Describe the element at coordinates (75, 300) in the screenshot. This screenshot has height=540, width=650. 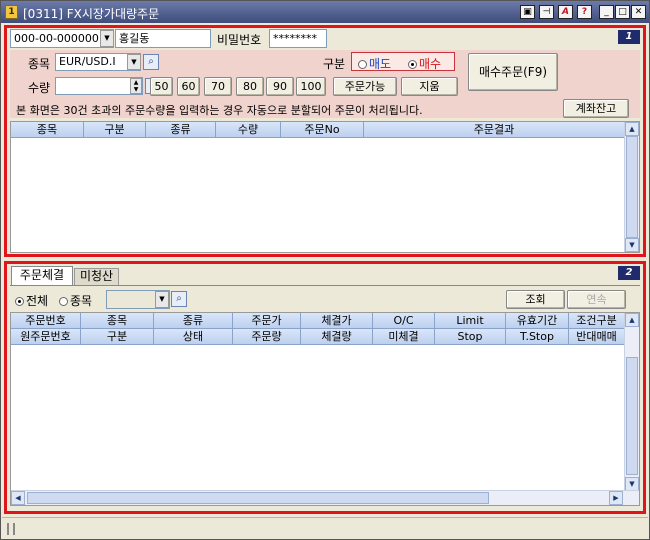
I see `filter-symbol-radio: 종목` at that location.